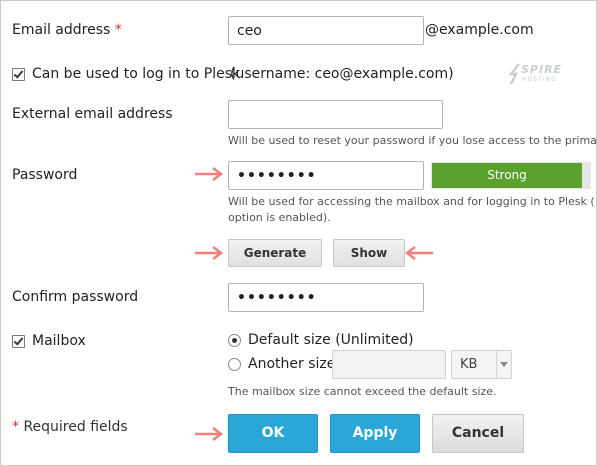  What do you see at coordinates (273, 433) in the screenshot?
I see `ok-button: OK` at bounding box center [273, 433].